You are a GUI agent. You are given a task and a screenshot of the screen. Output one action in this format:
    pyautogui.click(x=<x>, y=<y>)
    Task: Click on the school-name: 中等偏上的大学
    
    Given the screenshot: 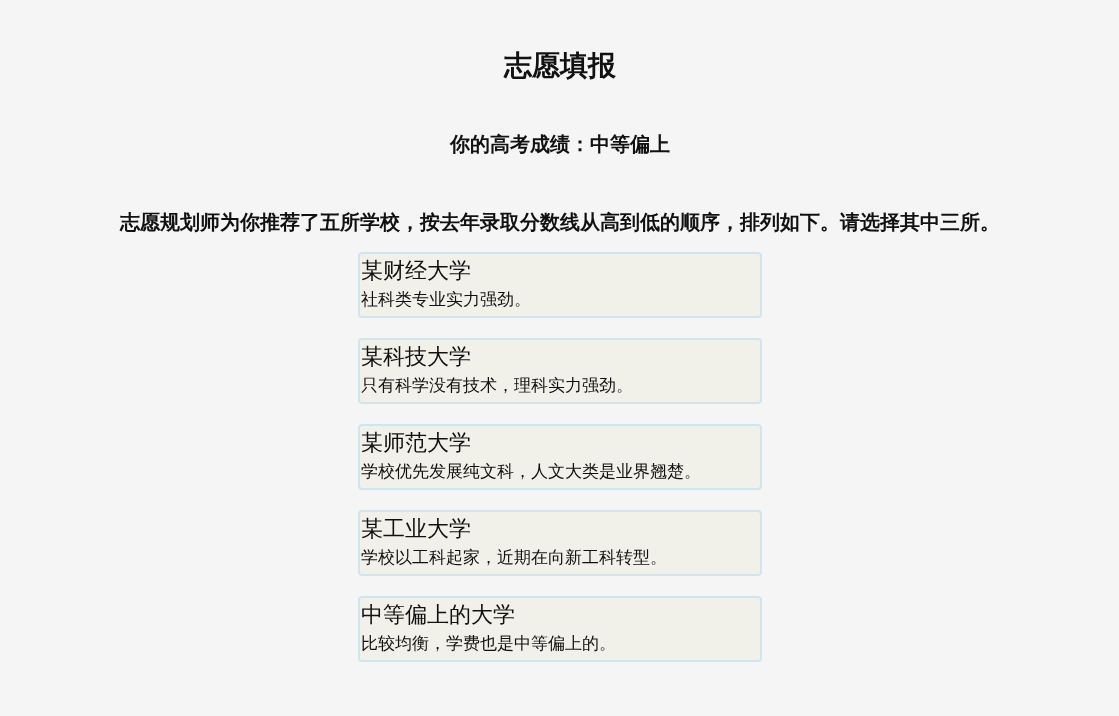 What is the action you would take?
    pyautogui.click(x=437, y=615)
    